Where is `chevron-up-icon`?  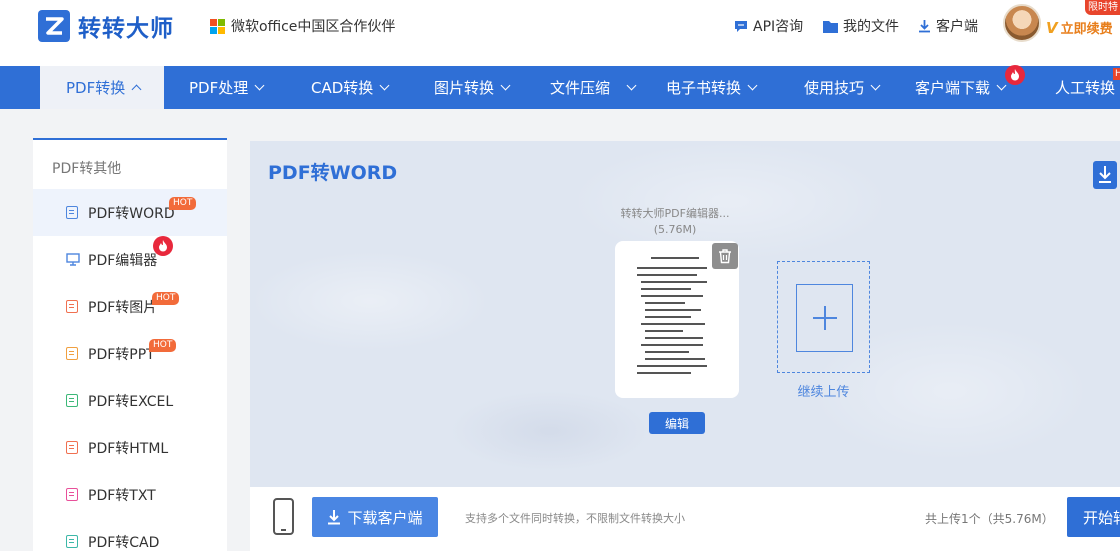 chevron-up-icon is located at coordinates (136, 89).